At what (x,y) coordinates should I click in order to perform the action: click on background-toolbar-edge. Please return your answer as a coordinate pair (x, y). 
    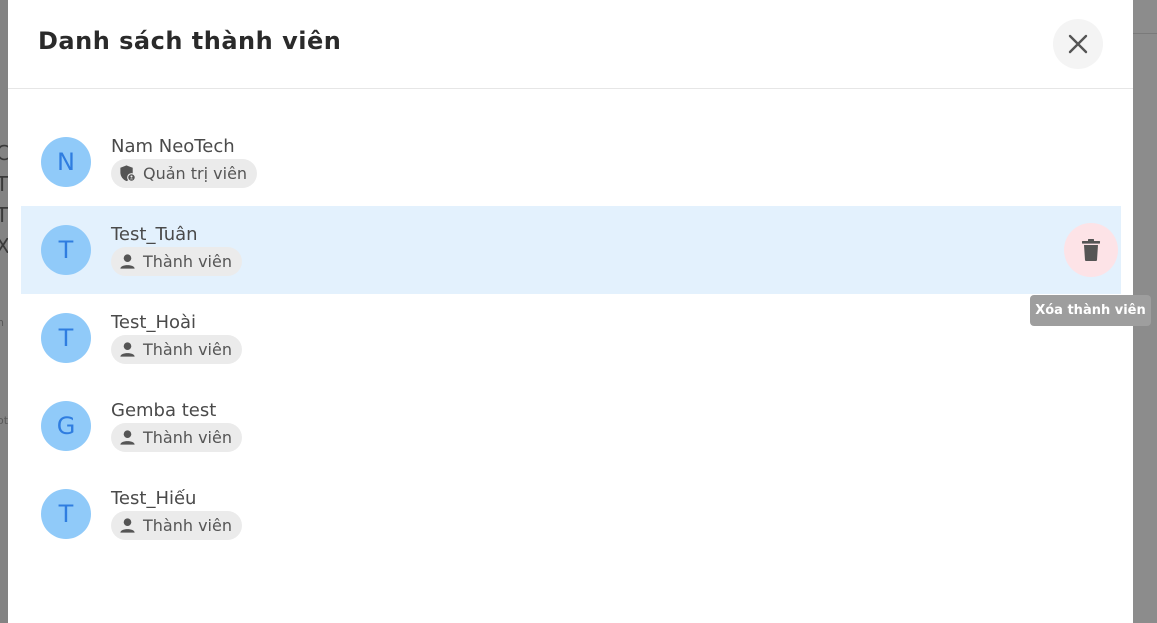
    Looking at the image, I should click on (1145, 23).